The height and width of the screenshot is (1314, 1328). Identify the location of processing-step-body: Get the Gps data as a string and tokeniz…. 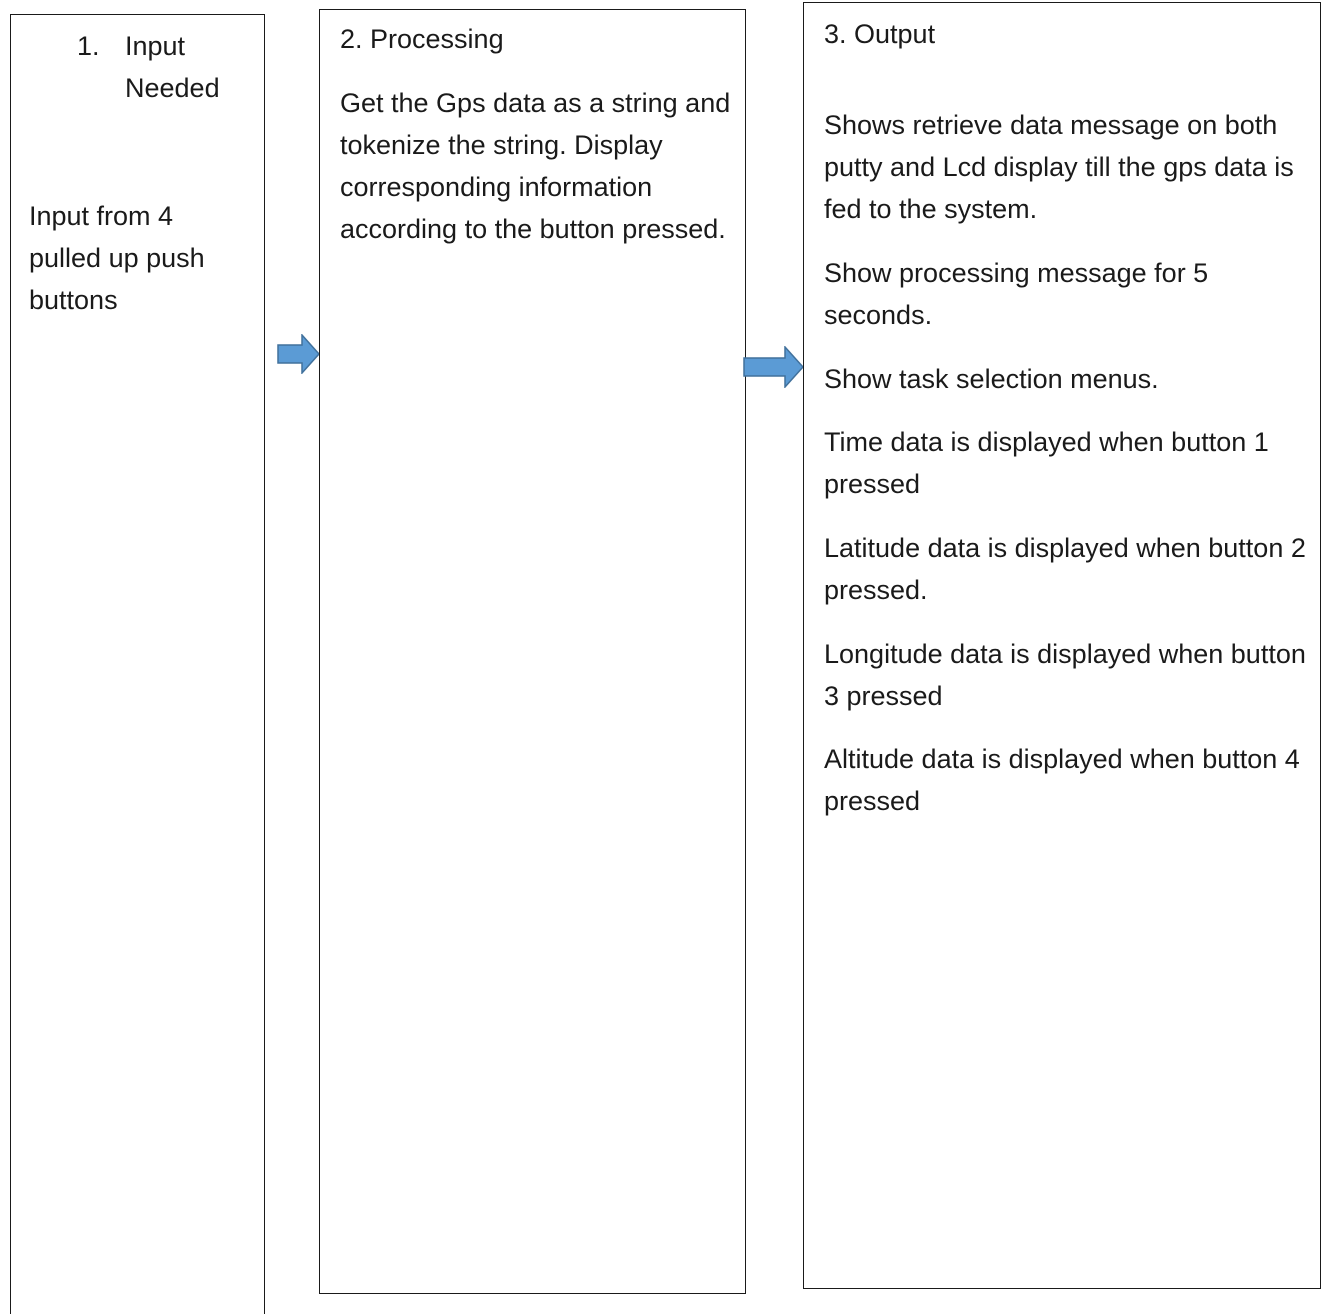
(535, 166).